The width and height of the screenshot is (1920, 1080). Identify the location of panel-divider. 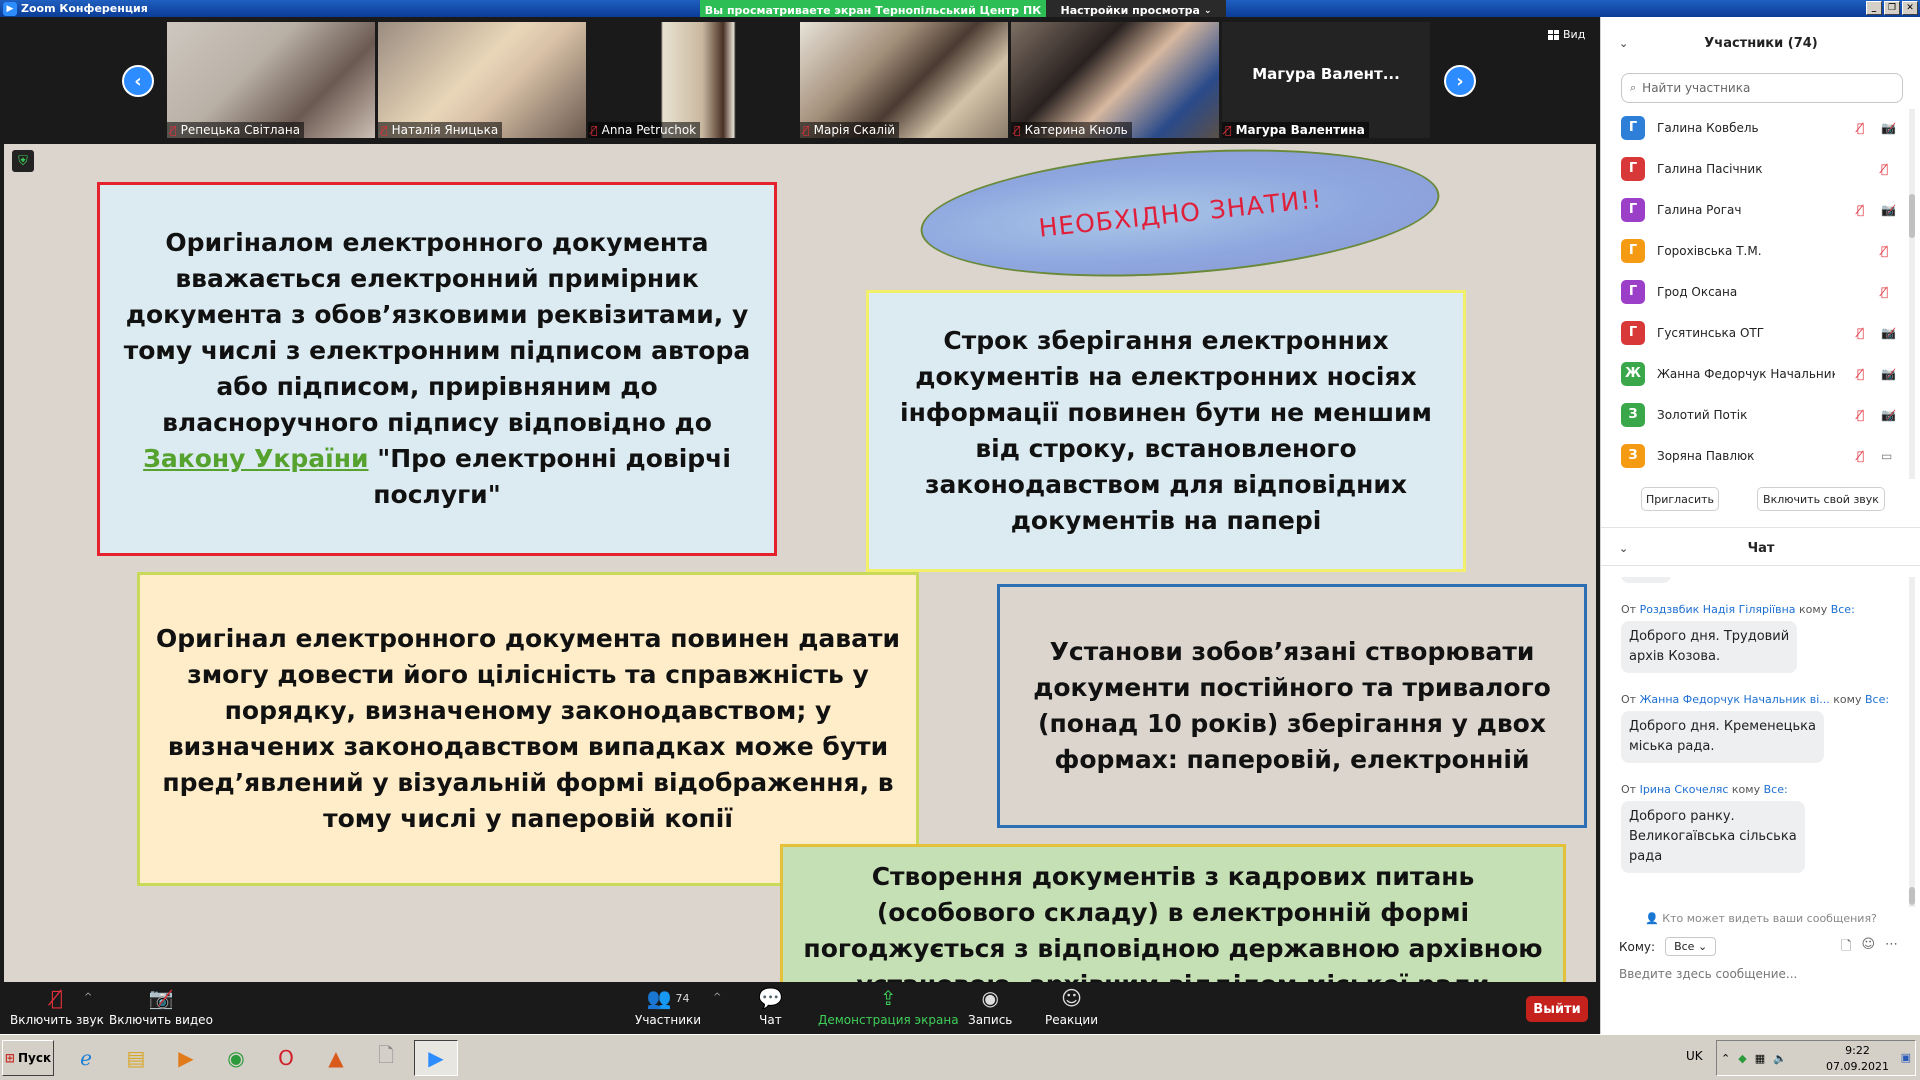
(1760, 565).